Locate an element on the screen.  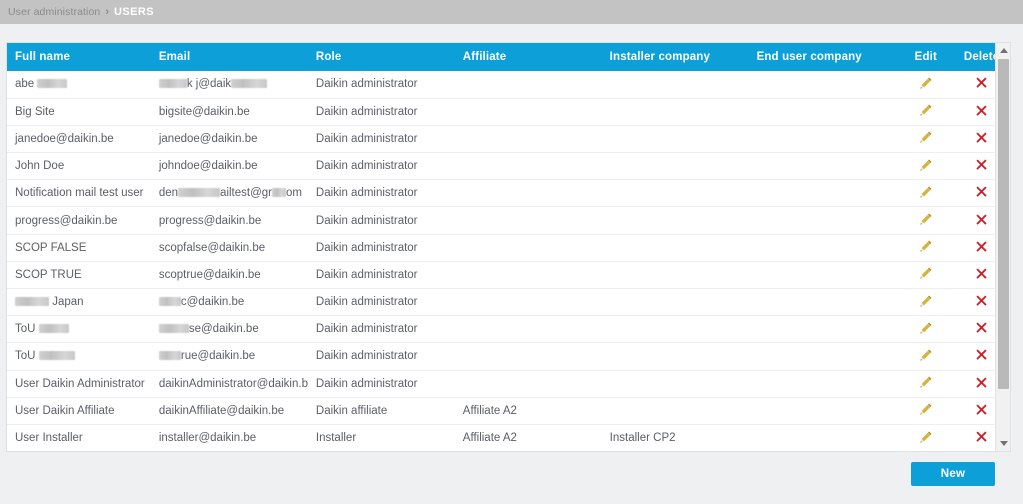
table-row: Japan c@daikin.be Daikin administrator is located at coordinates (508, 302).